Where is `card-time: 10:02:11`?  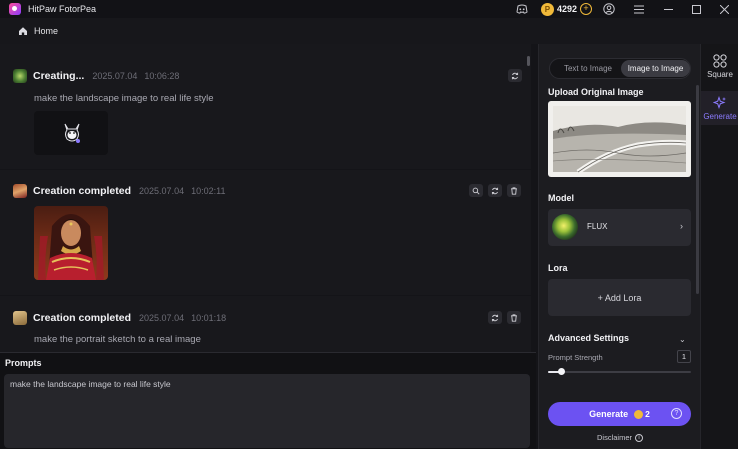 card-time: 10:02:11 is located at coordinates (208, 191).